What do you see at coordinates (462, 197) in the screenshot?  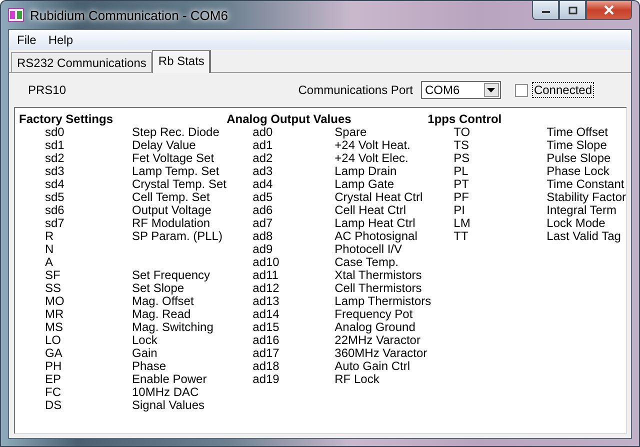 I see `code-label: PF` at bounding box center [462, 197].